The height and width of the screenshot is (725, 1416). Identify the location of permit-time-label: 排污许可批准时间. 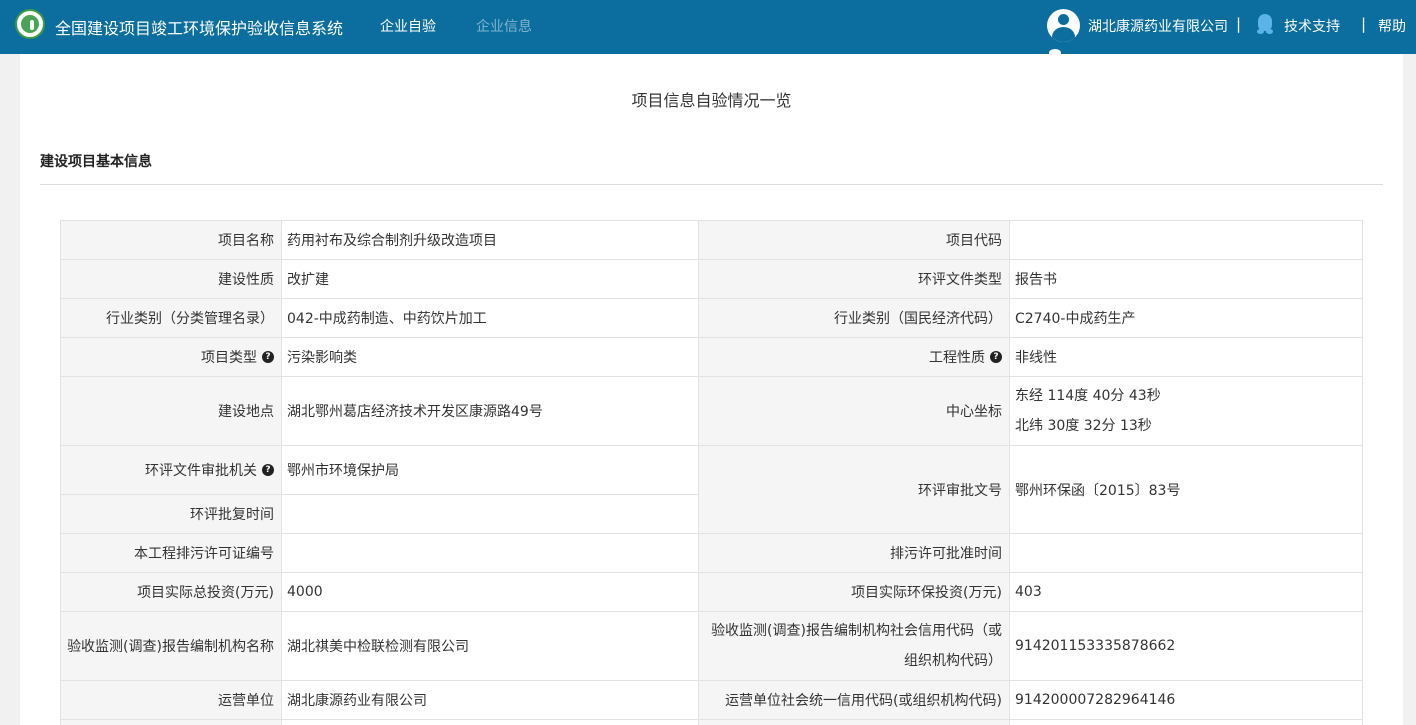
(854, 553).